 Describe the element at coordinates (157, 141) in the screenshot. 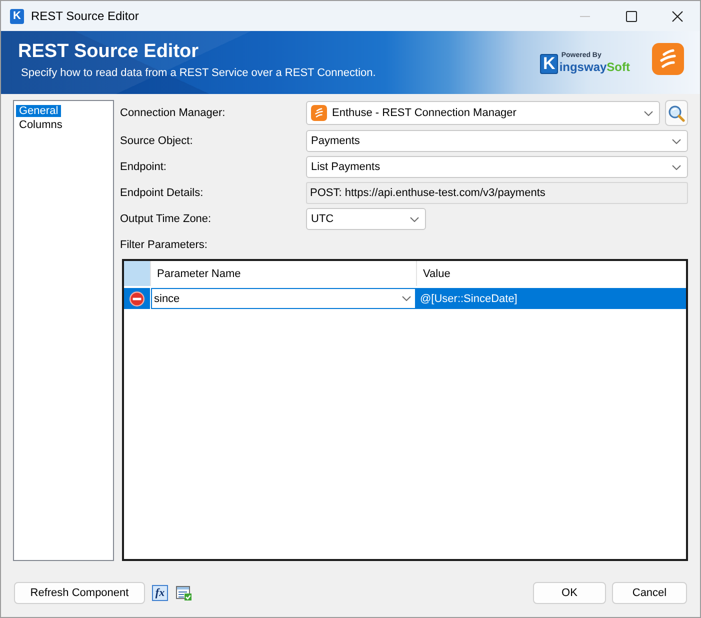

I see `field-label: Source Object:` at that location.